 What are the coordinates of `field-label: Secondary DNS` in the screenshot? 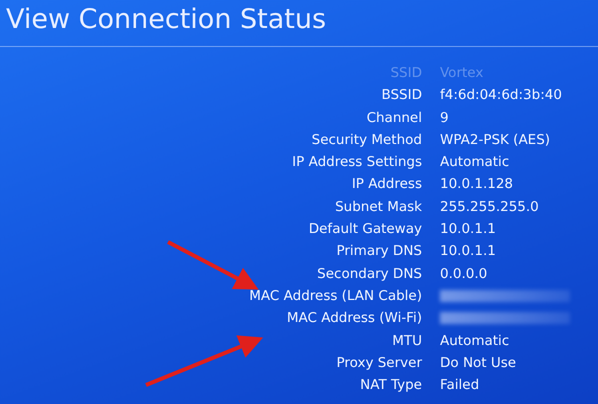 It's located at (369, 274).